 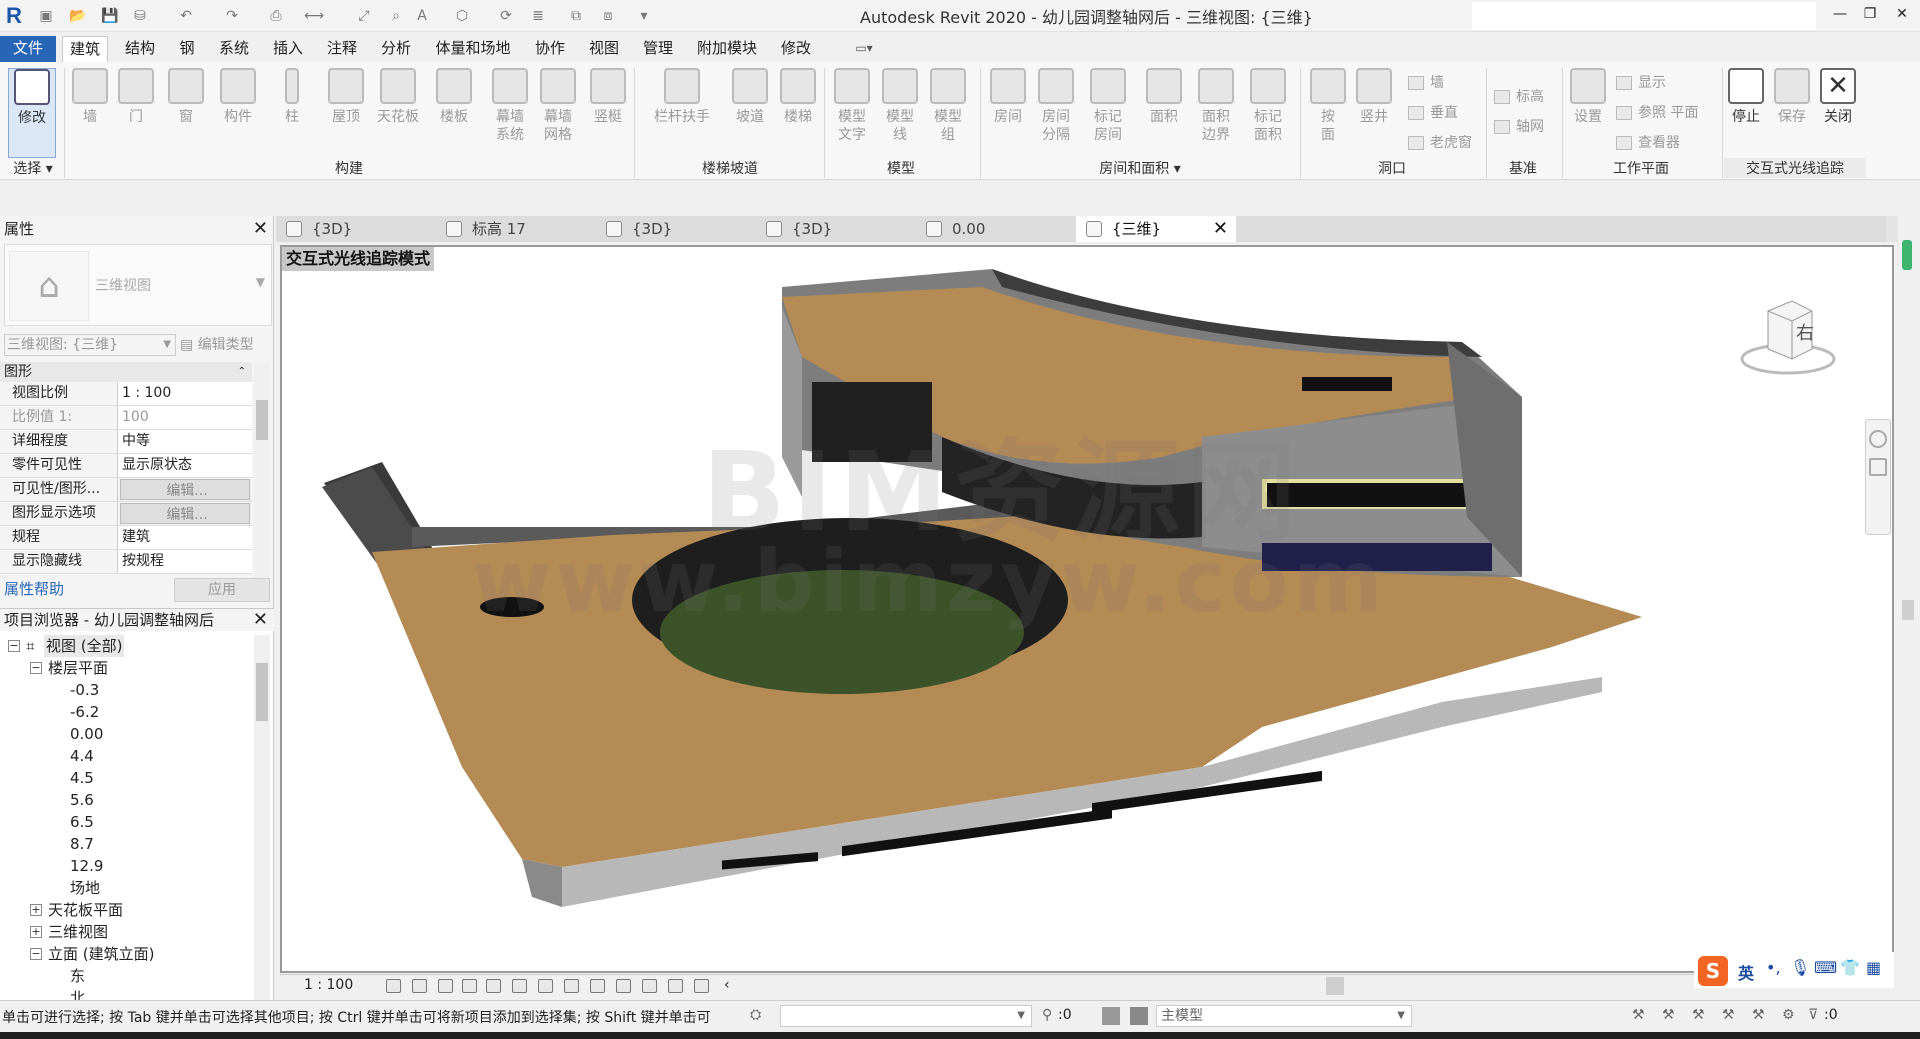 What do you see at coordinates (396, 49) in the screenshot?
I see `tab-analyze: 分析` at bounding box center [396, 49].